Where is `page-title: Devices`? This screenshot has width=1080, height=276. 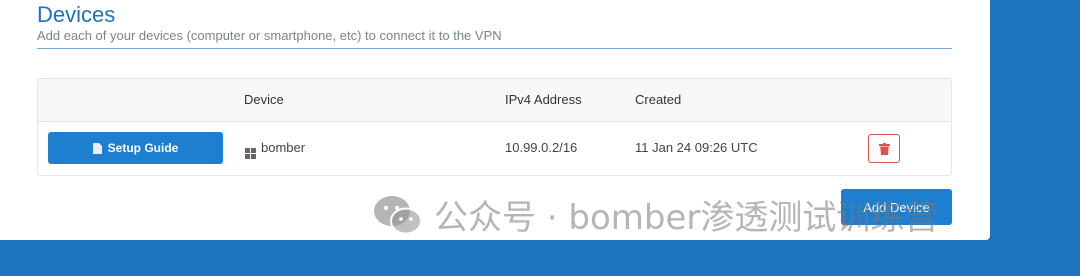 page-title: Devices is located at coordinates (76, 14).